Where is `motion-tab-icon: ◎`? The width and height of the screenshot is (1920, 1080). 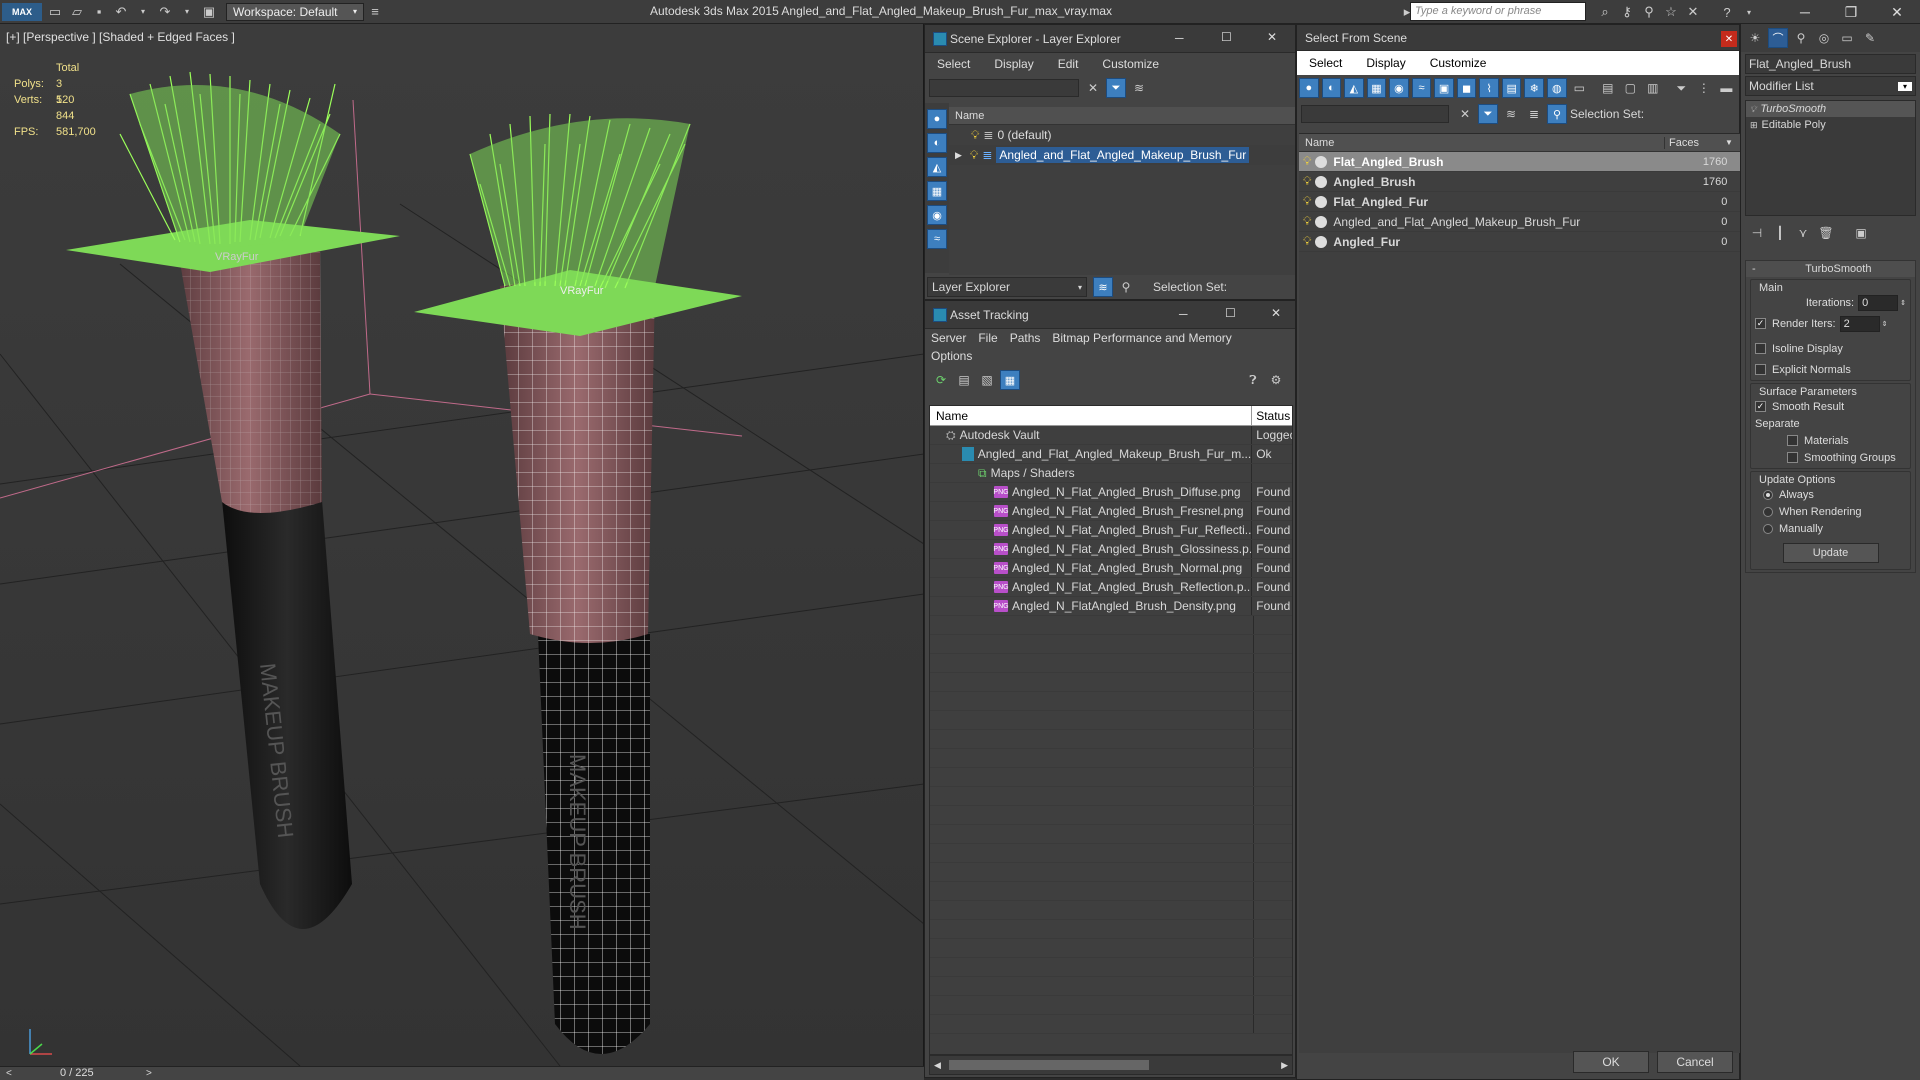 motion-tab-icon: ◎ is located at coordinates (1824, 38).